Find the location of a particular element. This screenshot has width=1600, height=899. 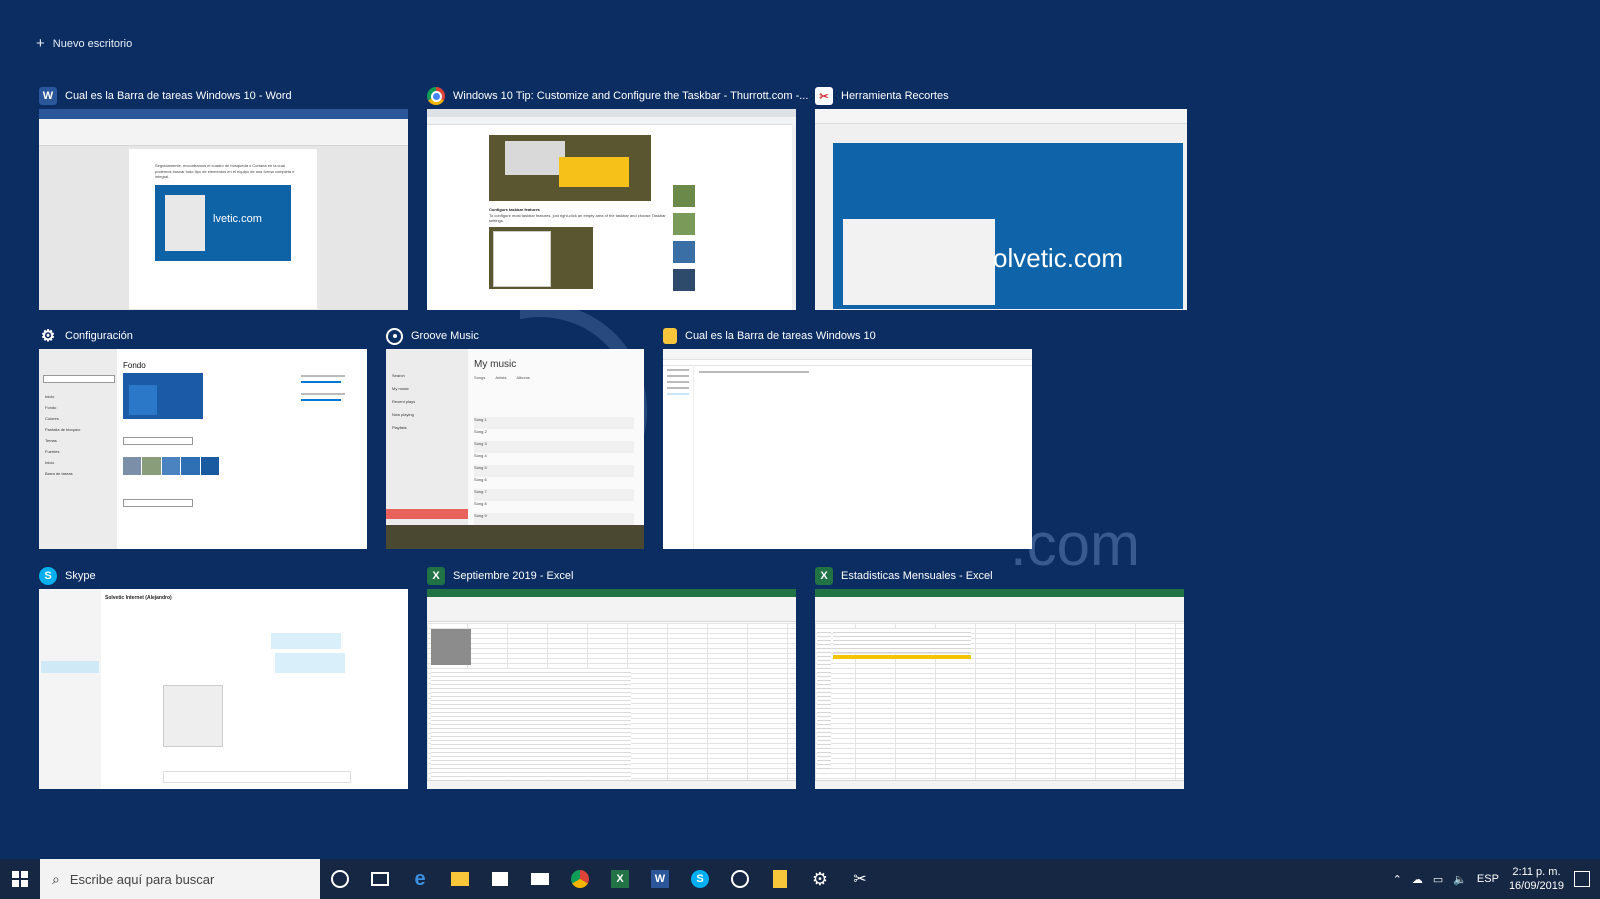

tab-albums: Albums is located at coordinates (522, 377).